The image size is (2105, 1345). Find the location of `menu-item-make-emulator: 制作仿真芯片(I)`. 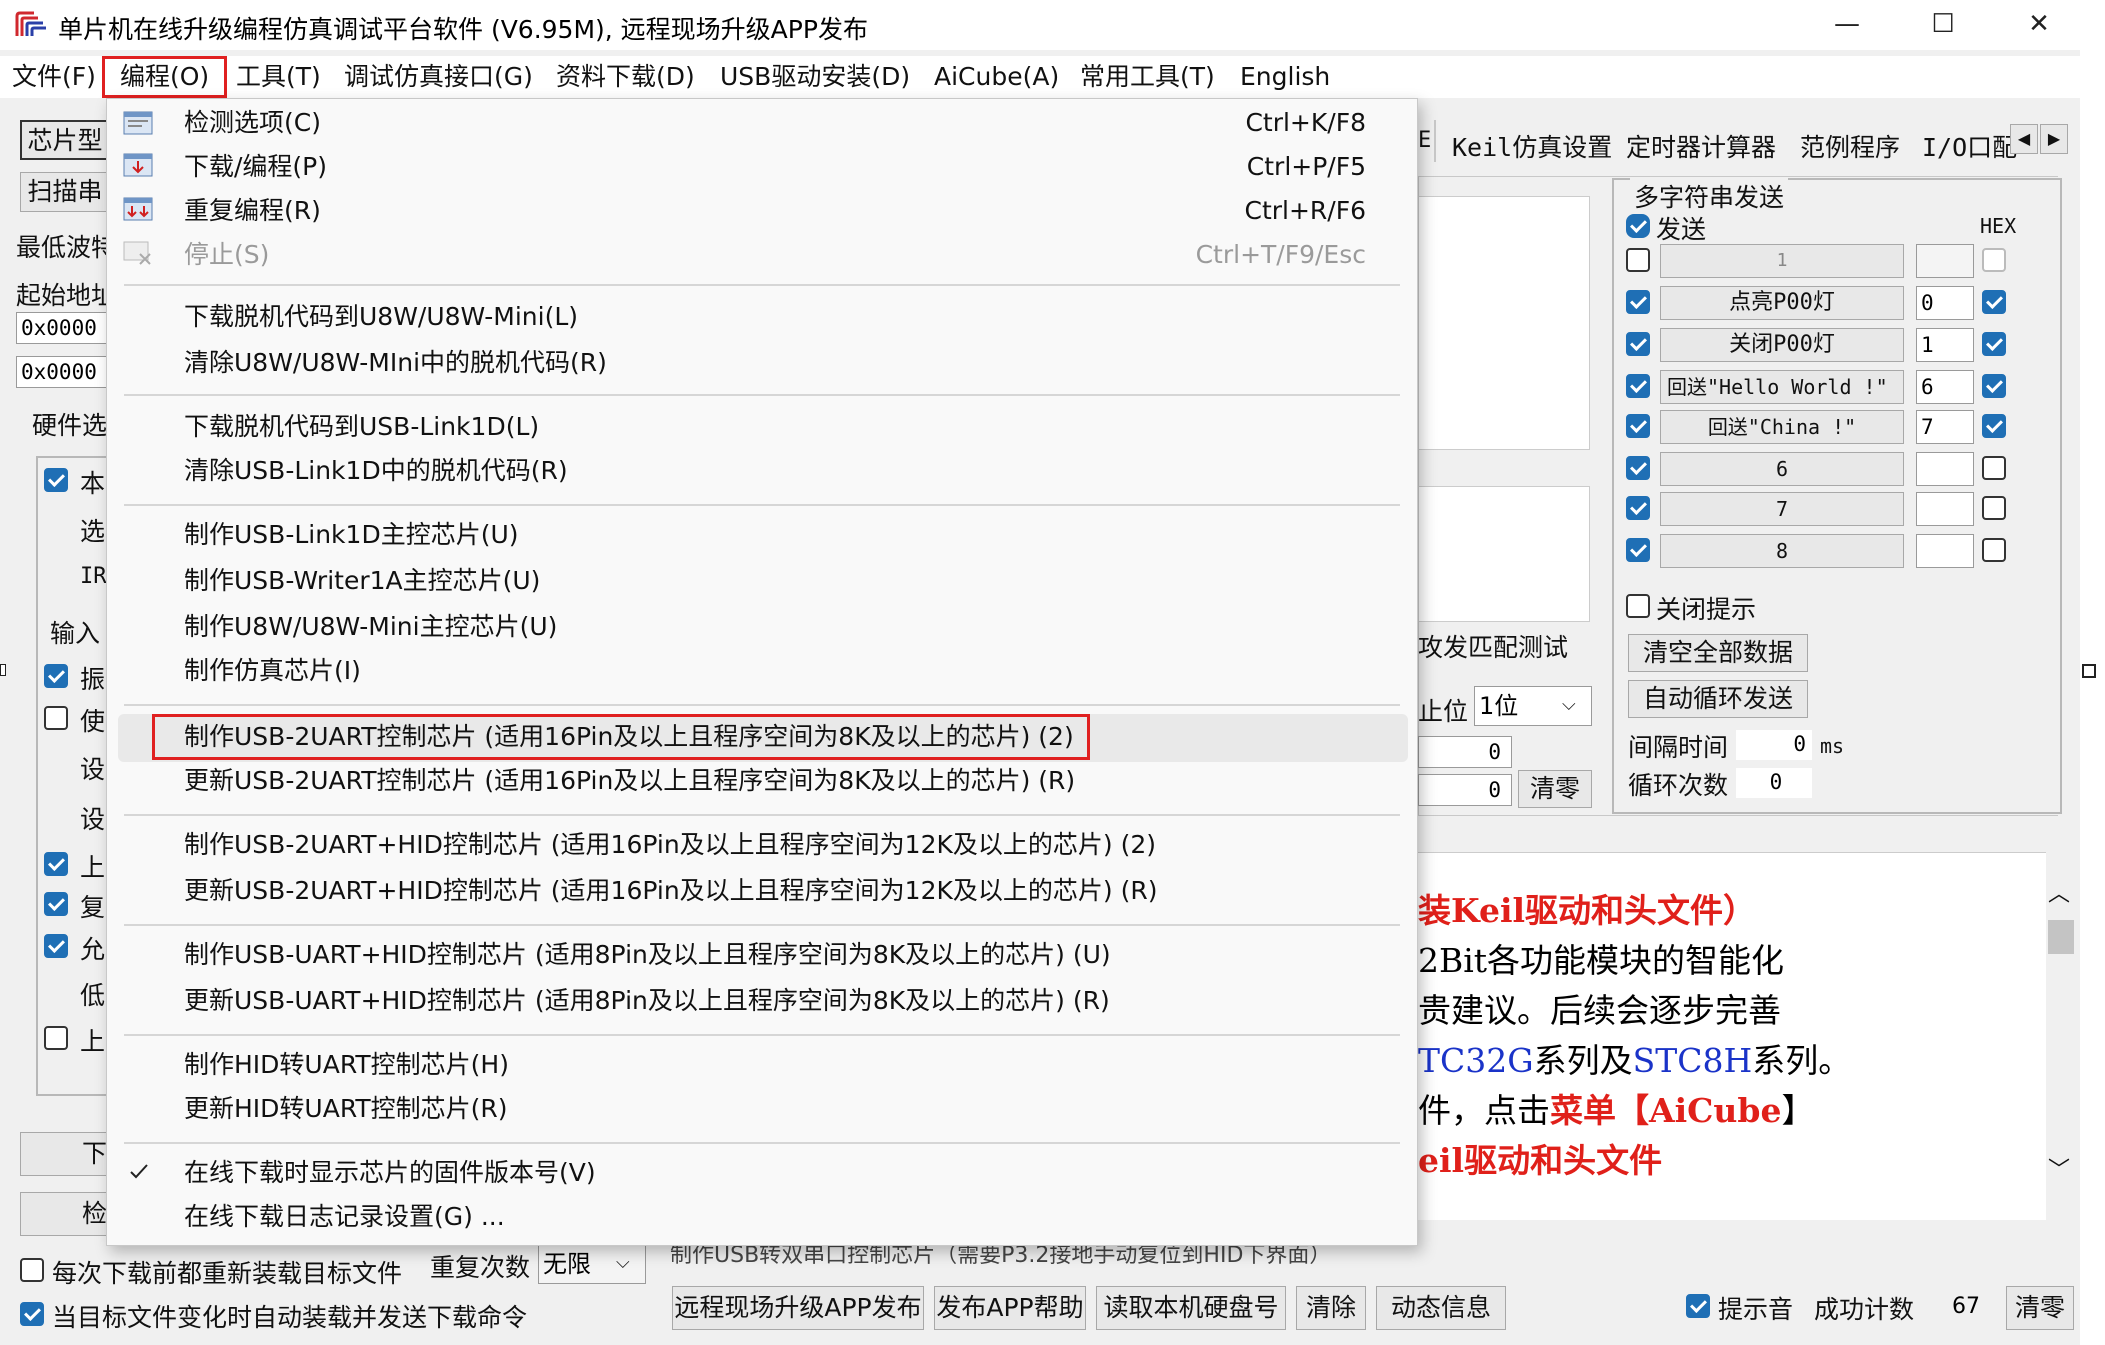

menu-item-make-emulator: 制作仿真芯片(I) is located at coordinates (272, 671).